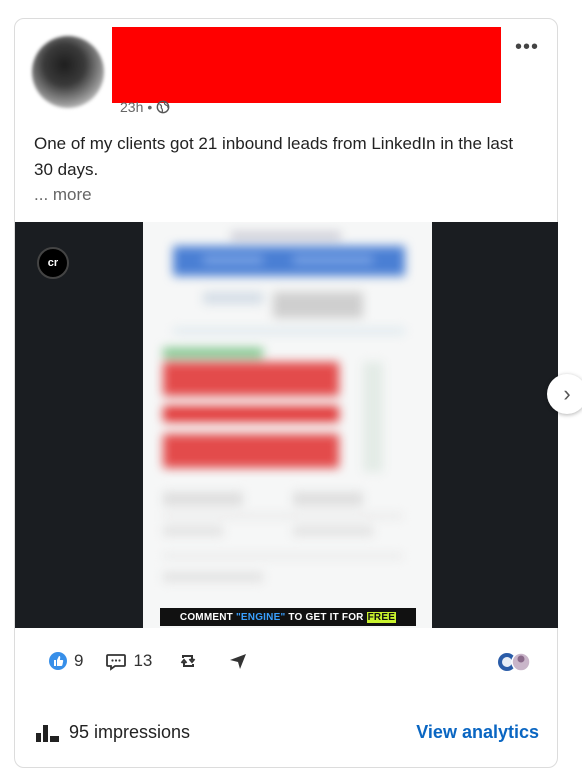 This screenshot has width=582, height=778. I want to click on comments-button: 13, so click(128, 661).